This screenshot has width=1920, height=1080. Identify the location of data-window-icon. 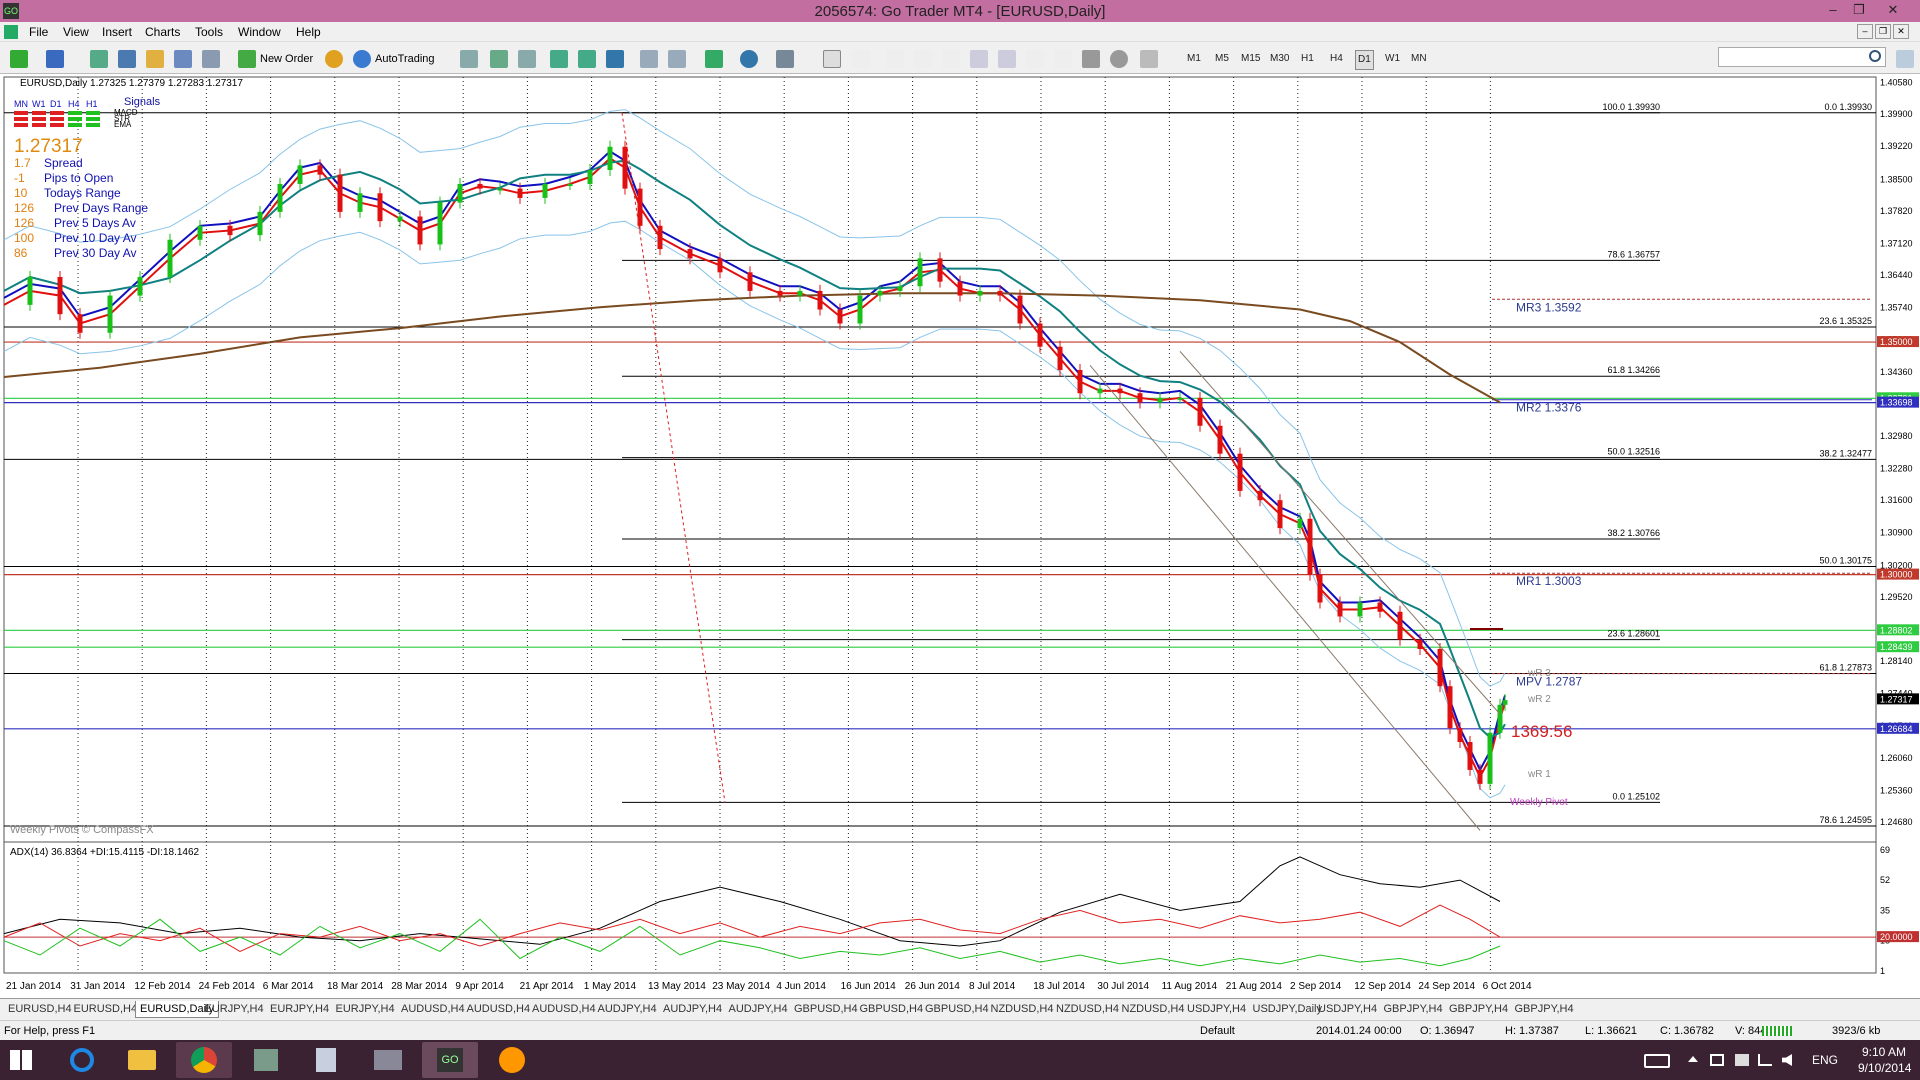
(127, 59).